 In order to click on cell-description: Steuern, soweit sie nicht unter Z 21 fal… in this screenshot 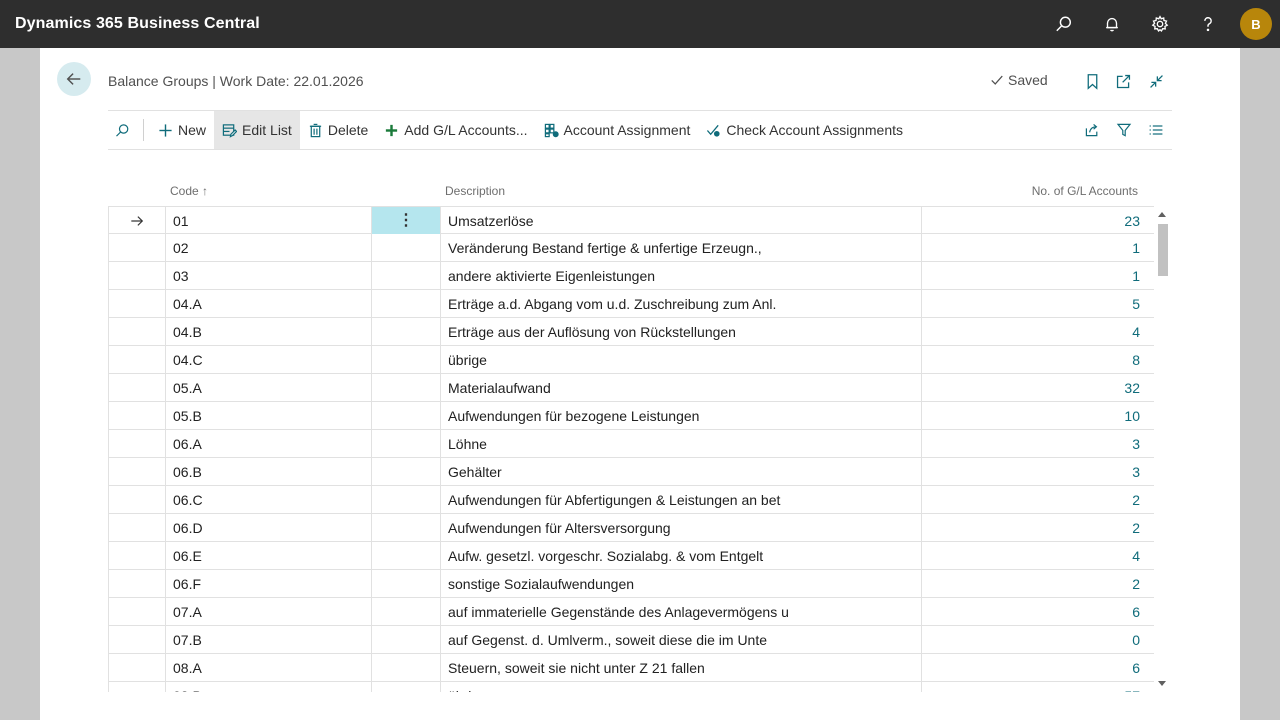, I will do `click(680, 667)`.